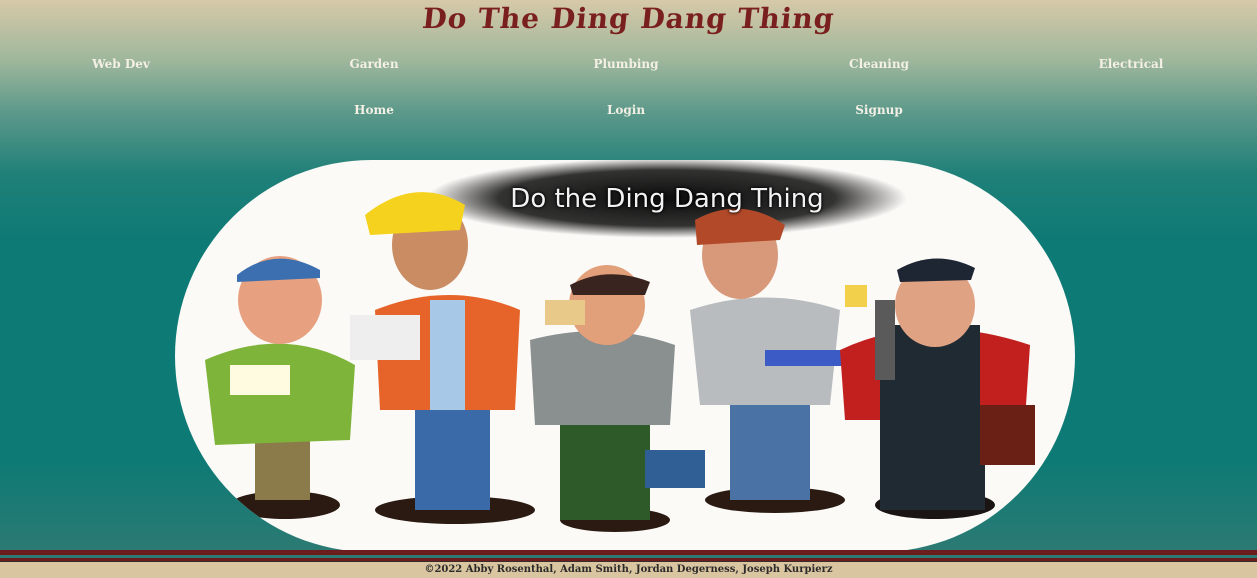  I want to click on account-nav: Home Login Signup, so click(628, 113).